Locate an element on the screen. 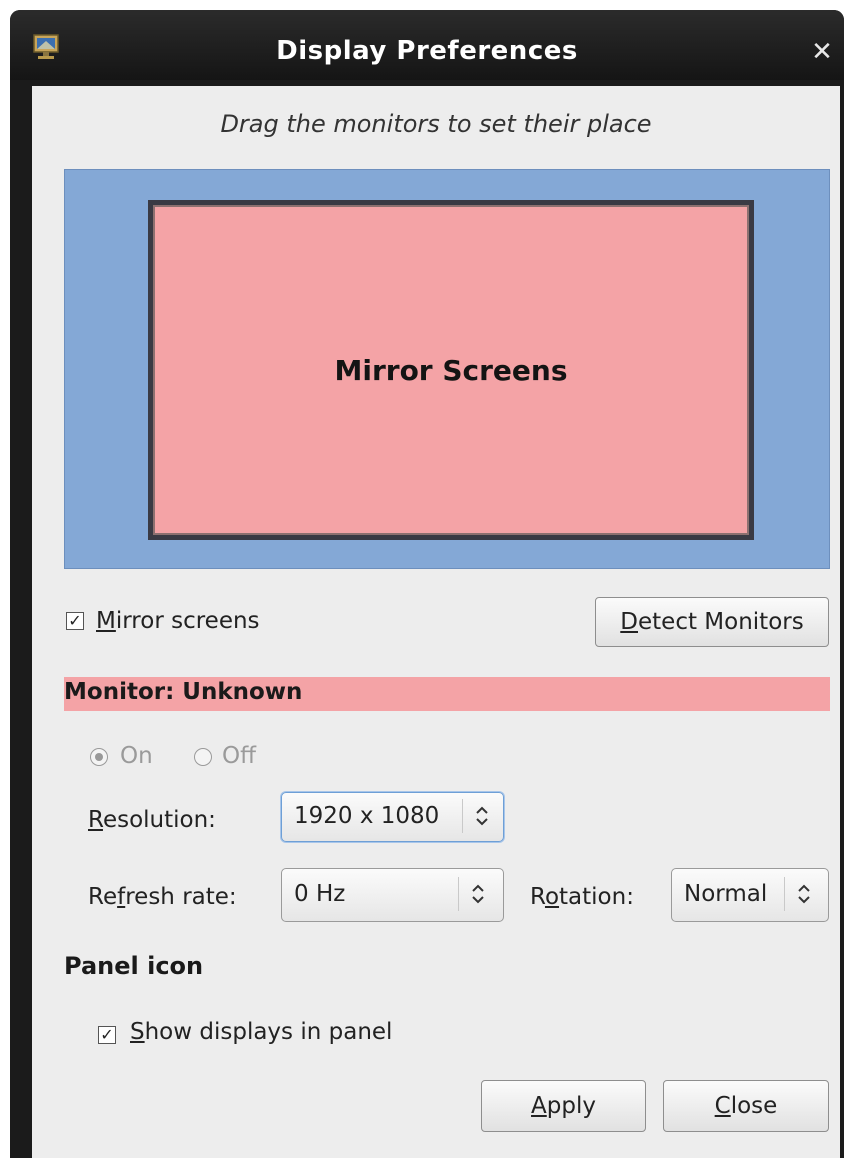 This screenshot has height=1161, width=846. show-displays-checkbox: ✓ is located at coordinates (107, 1035).